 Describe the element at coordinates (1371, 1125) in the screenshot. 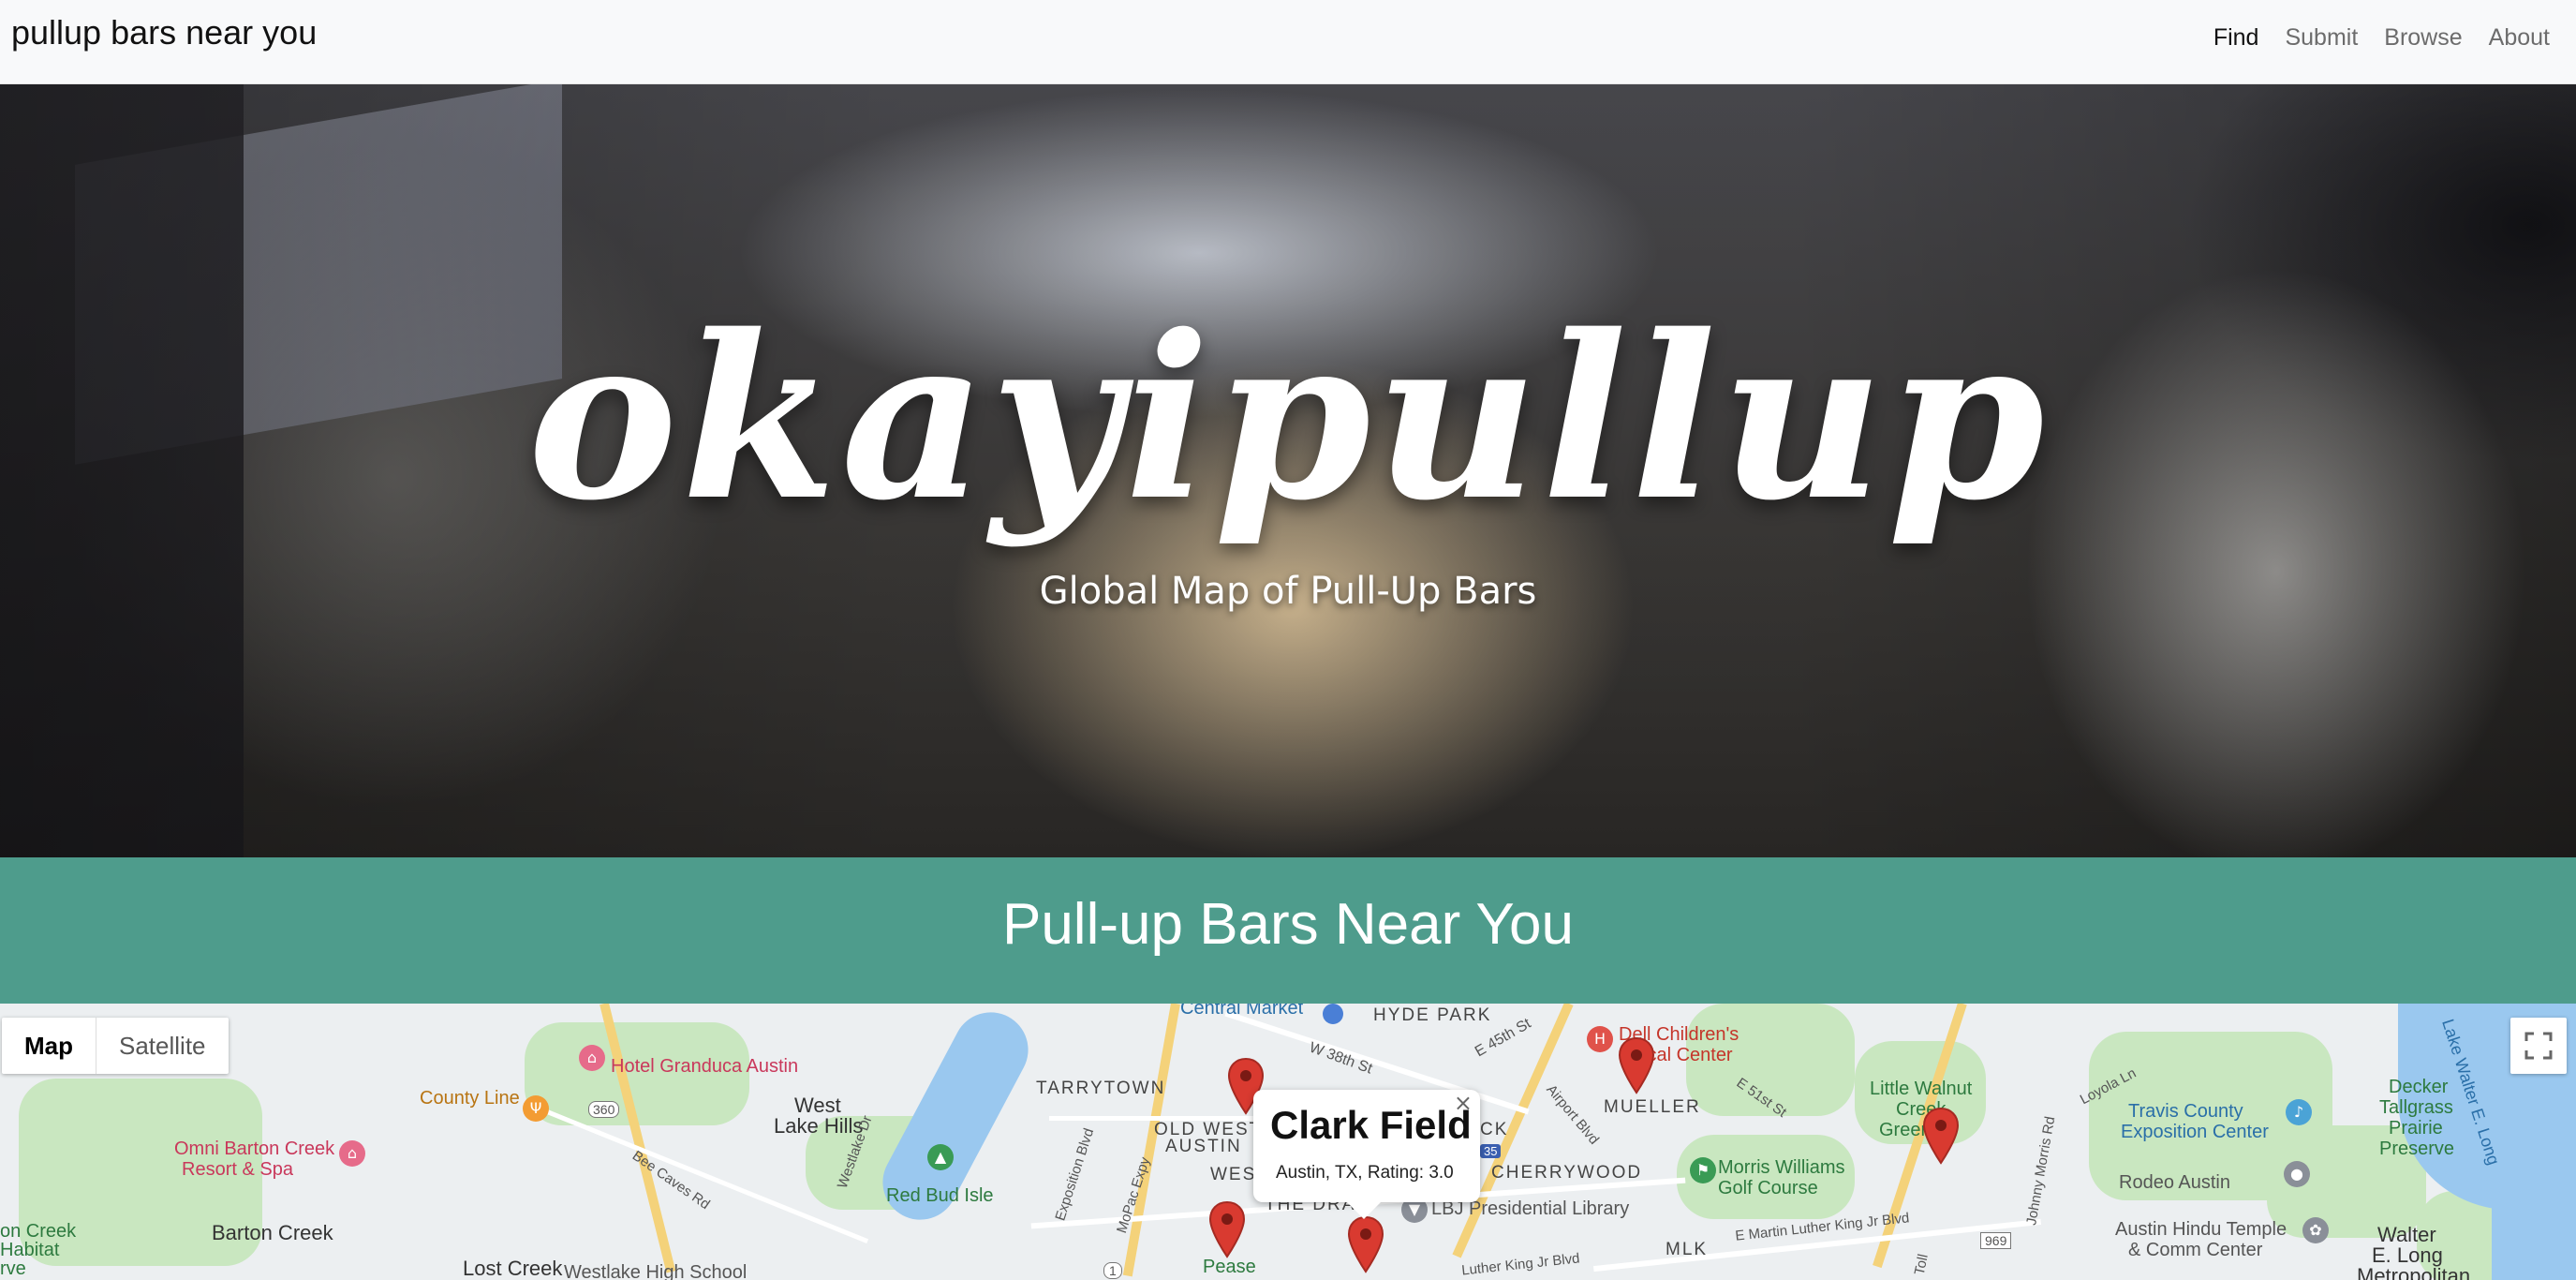

I see `info-window-title: Clark Field` at that location.